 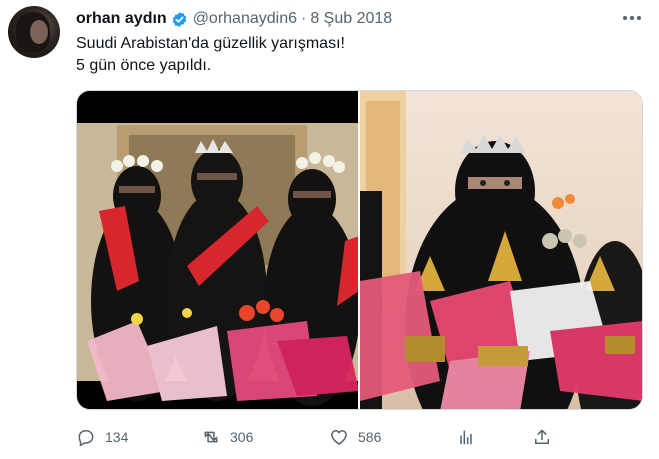 I want to click on like-button: 586, so click(x=355, y=437).